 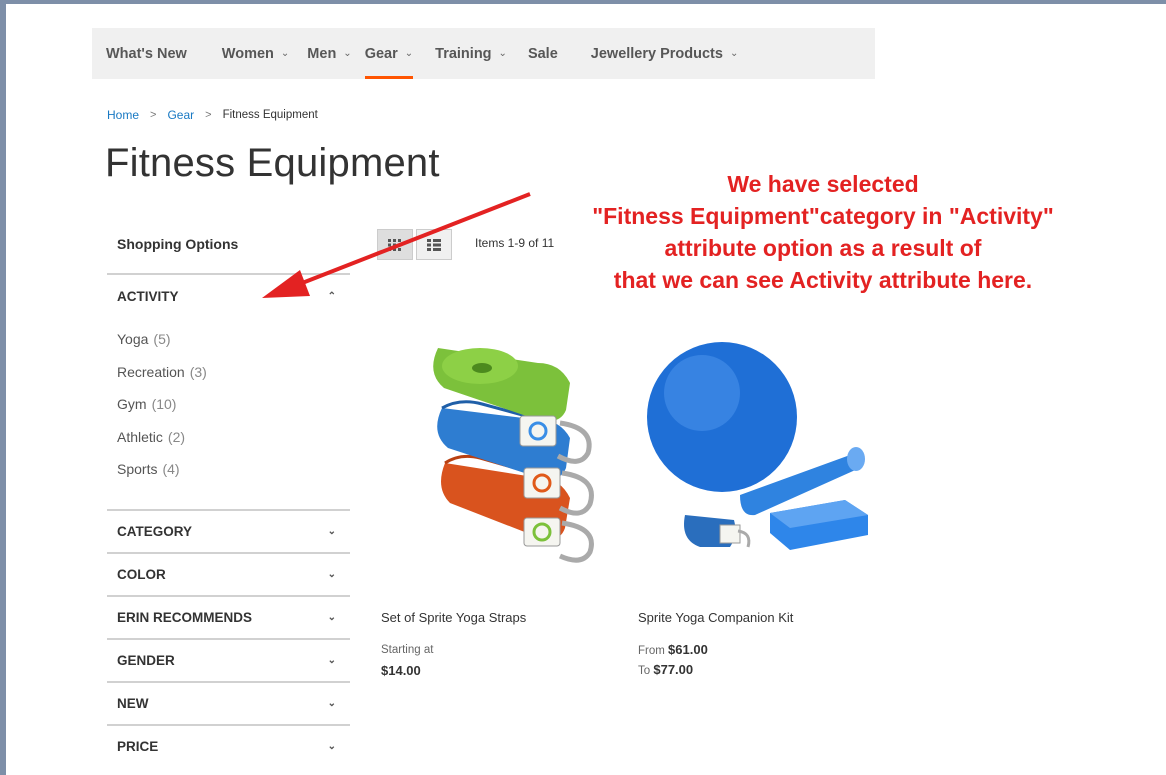 I want to click on filter-title: ERIN RECOMMENDS, so click(x=185, y=617).